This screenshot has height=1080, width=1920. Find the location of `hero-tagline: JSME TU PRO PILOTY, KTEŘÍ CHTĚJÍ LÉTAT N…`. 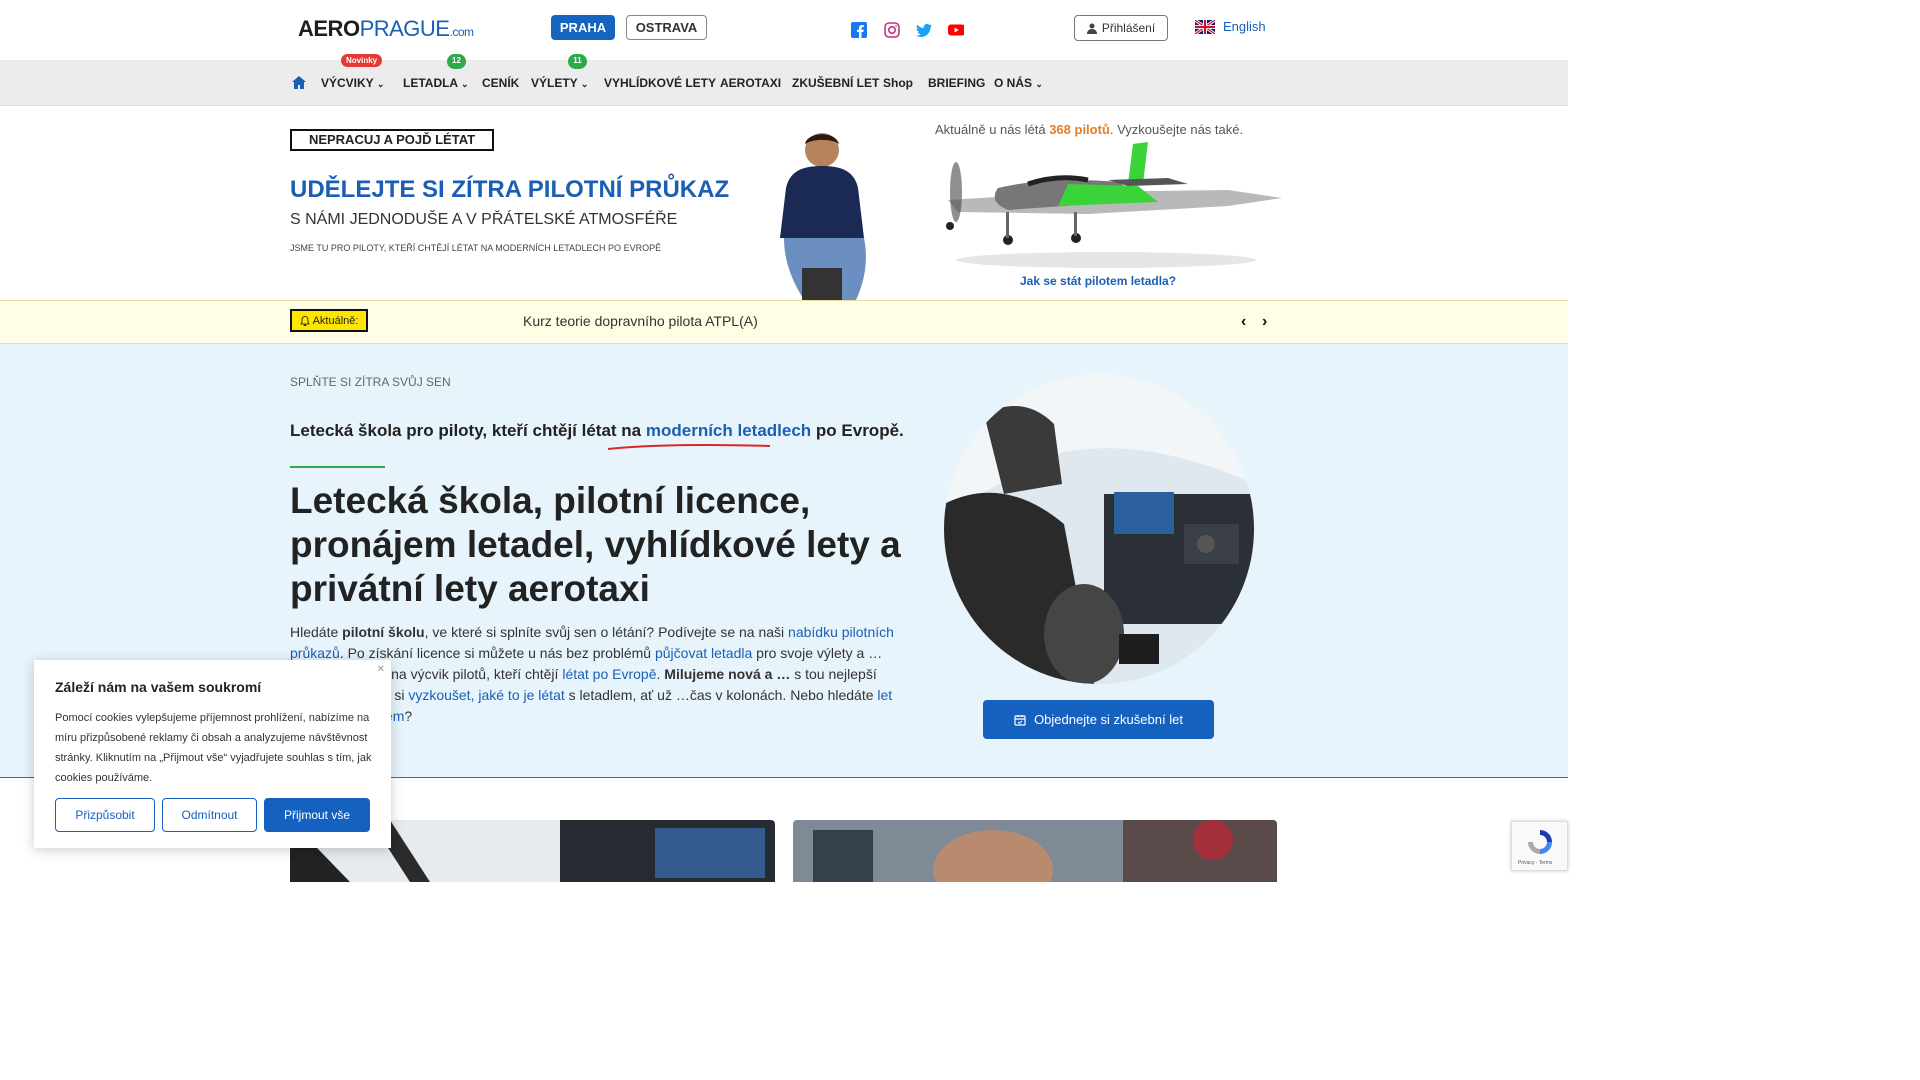

hero-tagline: JSME TU PRO PILOTY, KTEŘÍ CHTĚJÍ LÉTAT N… is located at coordinates (476, 248).